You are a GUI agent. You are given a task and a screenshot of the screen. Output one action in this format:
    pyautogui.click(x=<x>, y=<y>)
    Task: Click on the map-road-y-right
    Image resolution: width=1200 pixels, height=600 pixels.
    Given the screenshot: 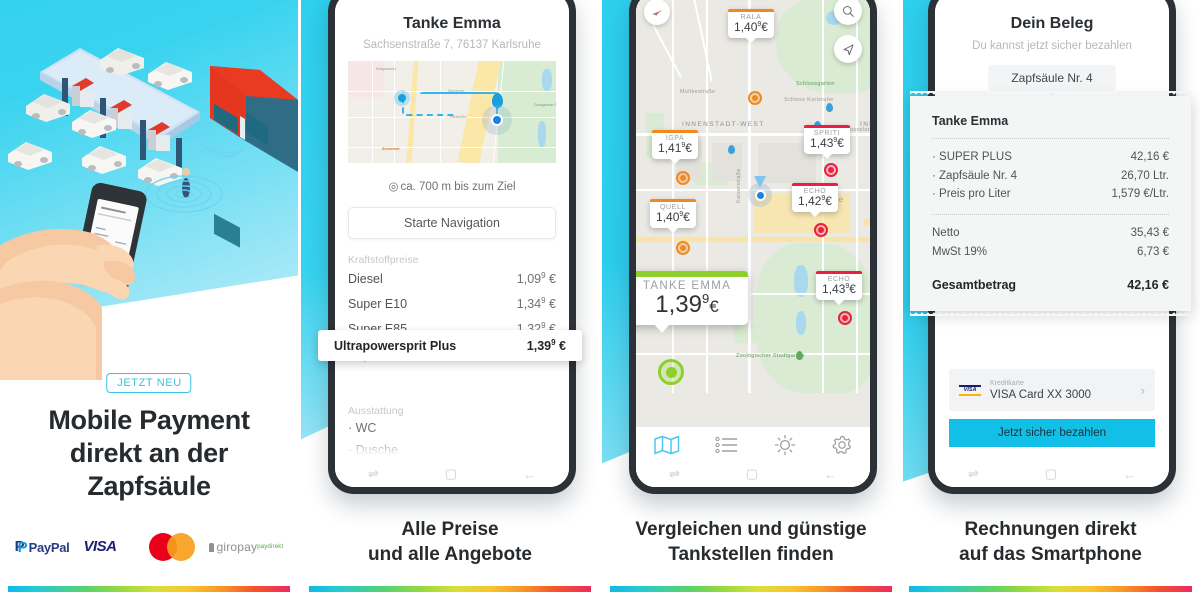 What is the action you would take?
    pyautogui.click(x=867, y=222)
    